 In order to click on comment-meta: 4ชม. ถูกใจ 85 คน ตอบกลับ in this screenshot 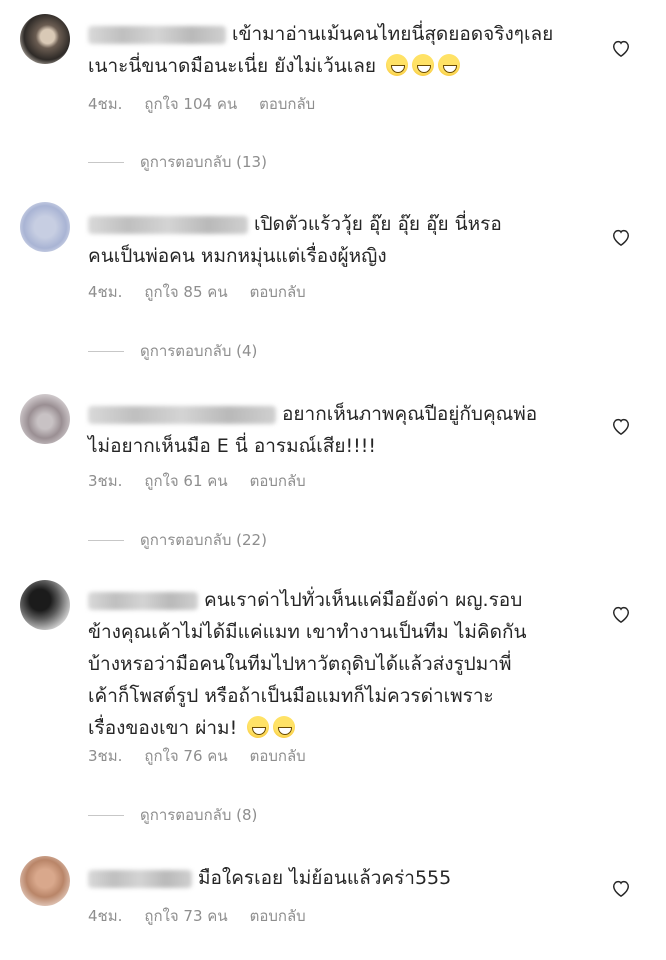, I will do `click(197, 292)`.